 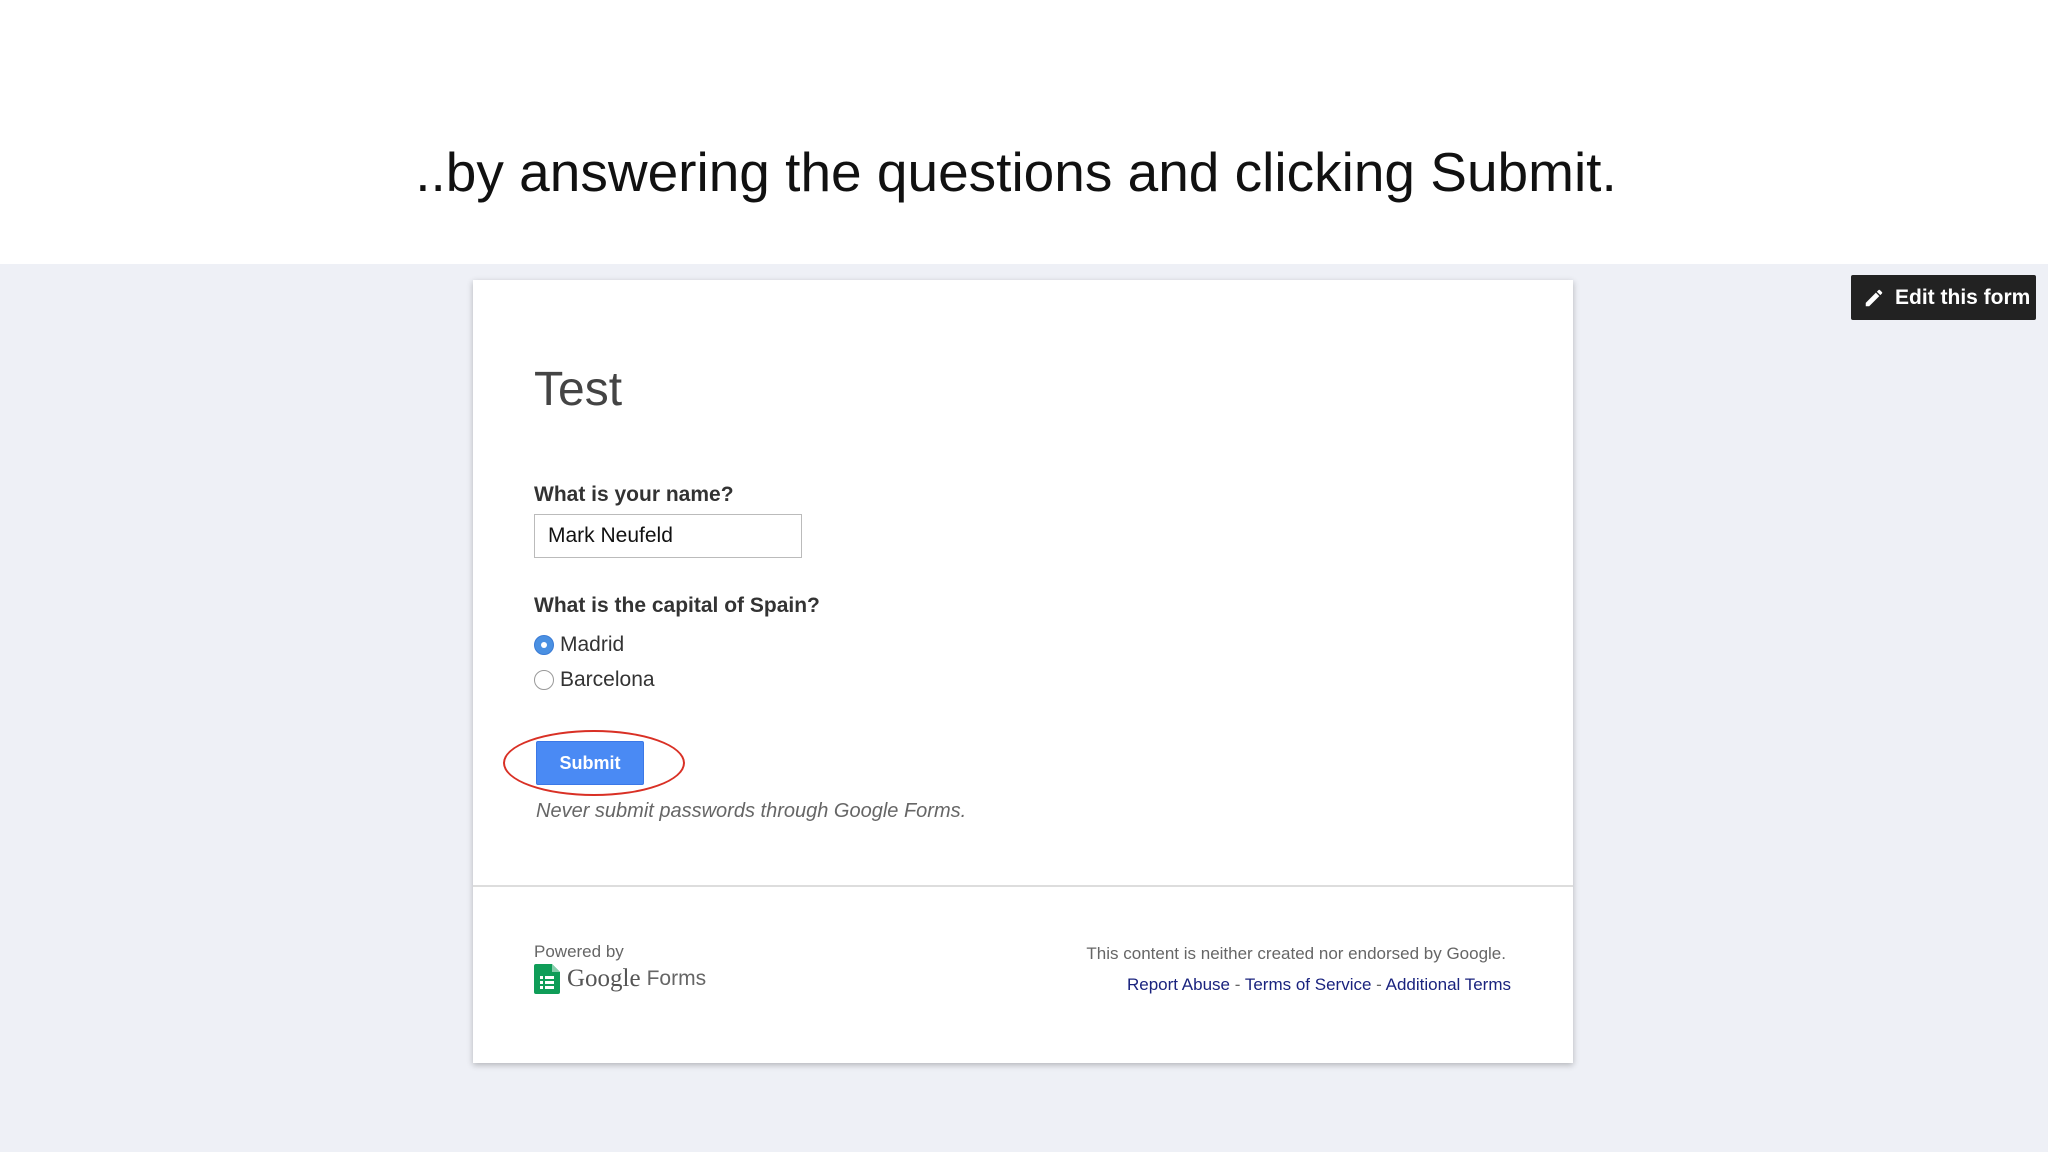 I want to click on terms-of-service-link: Terms of Service, so click(x=1308, y=984).